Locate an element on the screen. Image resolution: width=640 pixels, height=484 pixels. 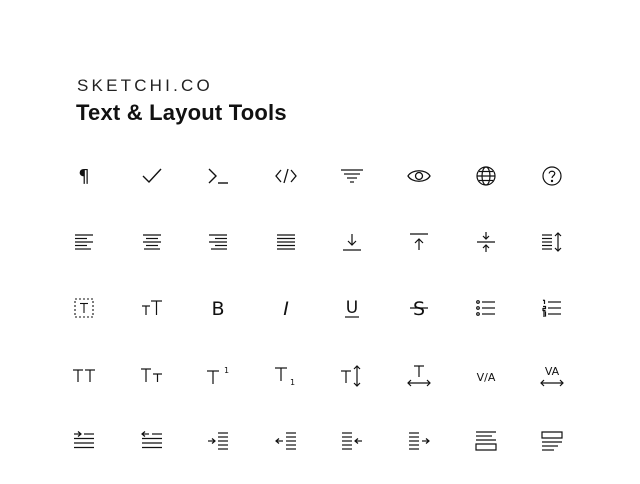
horizontal-scale-icon is located at coordinates (419, 376).